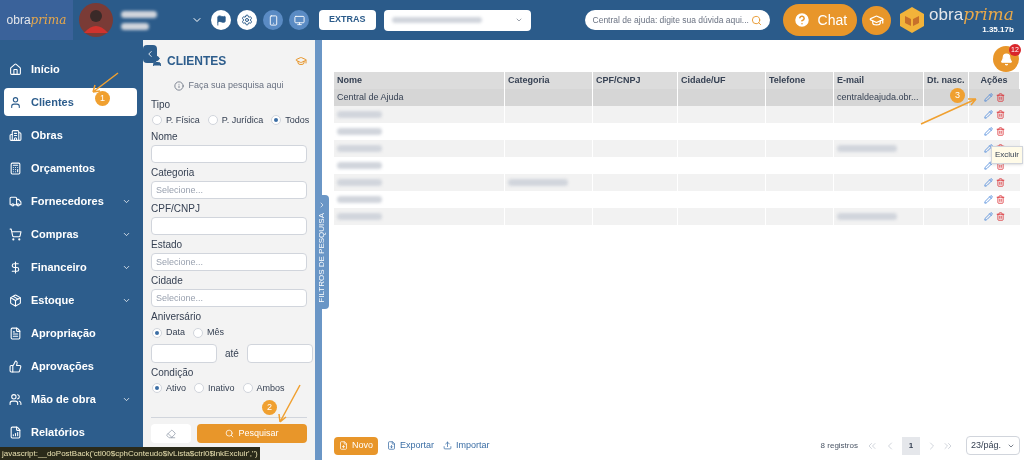 This screenshot has height=460, width=1024. What do you see at coordinates (173, 372) in the screenshot?
I see `field-label: Condição` at bounding box center [173, 372].